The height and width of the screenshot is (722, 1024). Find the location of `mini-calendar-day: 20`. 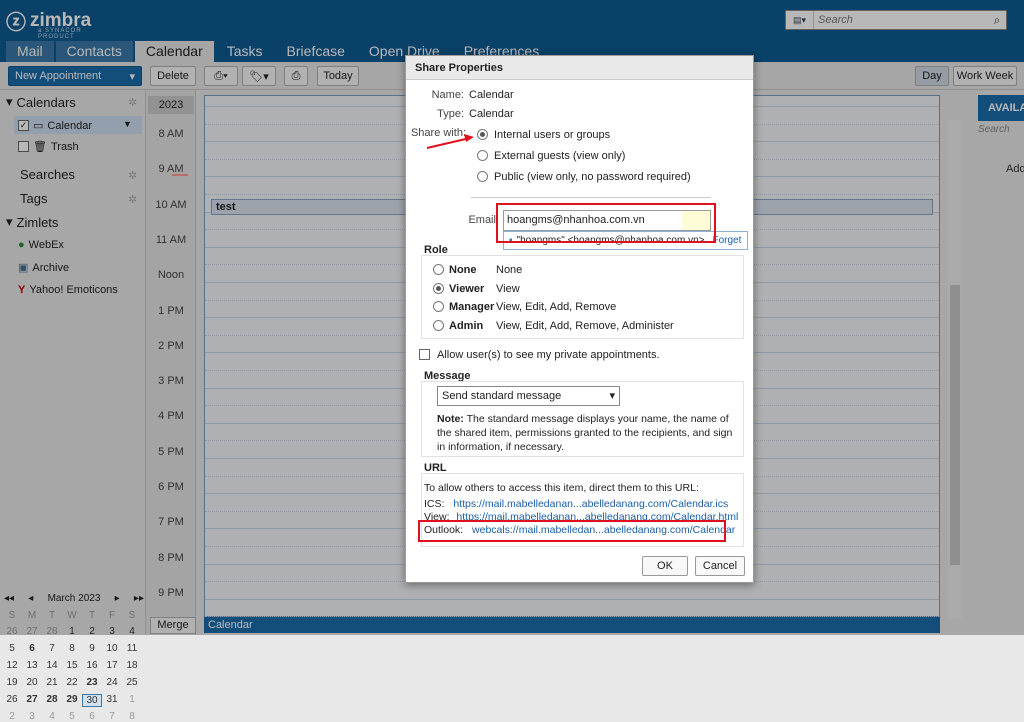

mini-calendar-day: 20 is located at coordinates (32, 682).